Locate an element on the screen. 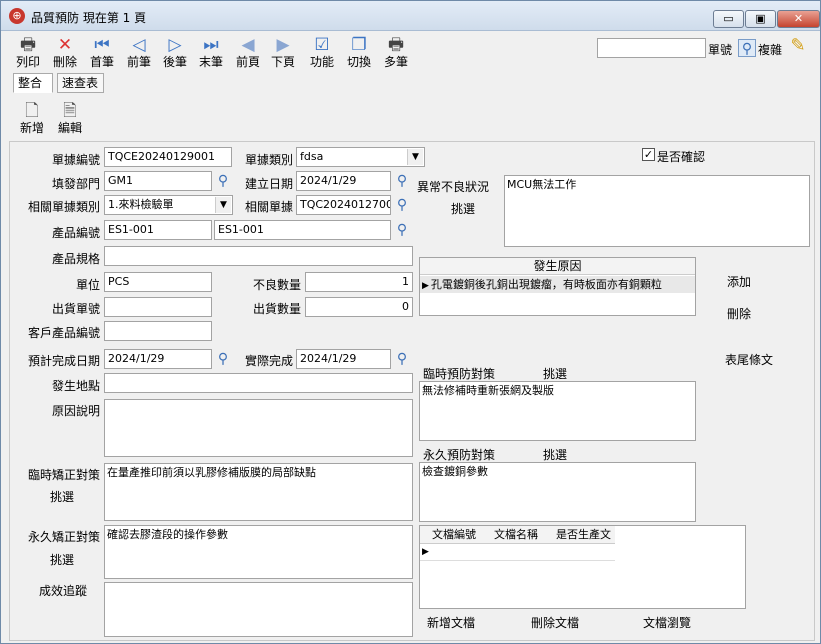 This screenshot has width=821, height=644. col-doc-no: 文檔編號 is located at coordinates (454, 535).